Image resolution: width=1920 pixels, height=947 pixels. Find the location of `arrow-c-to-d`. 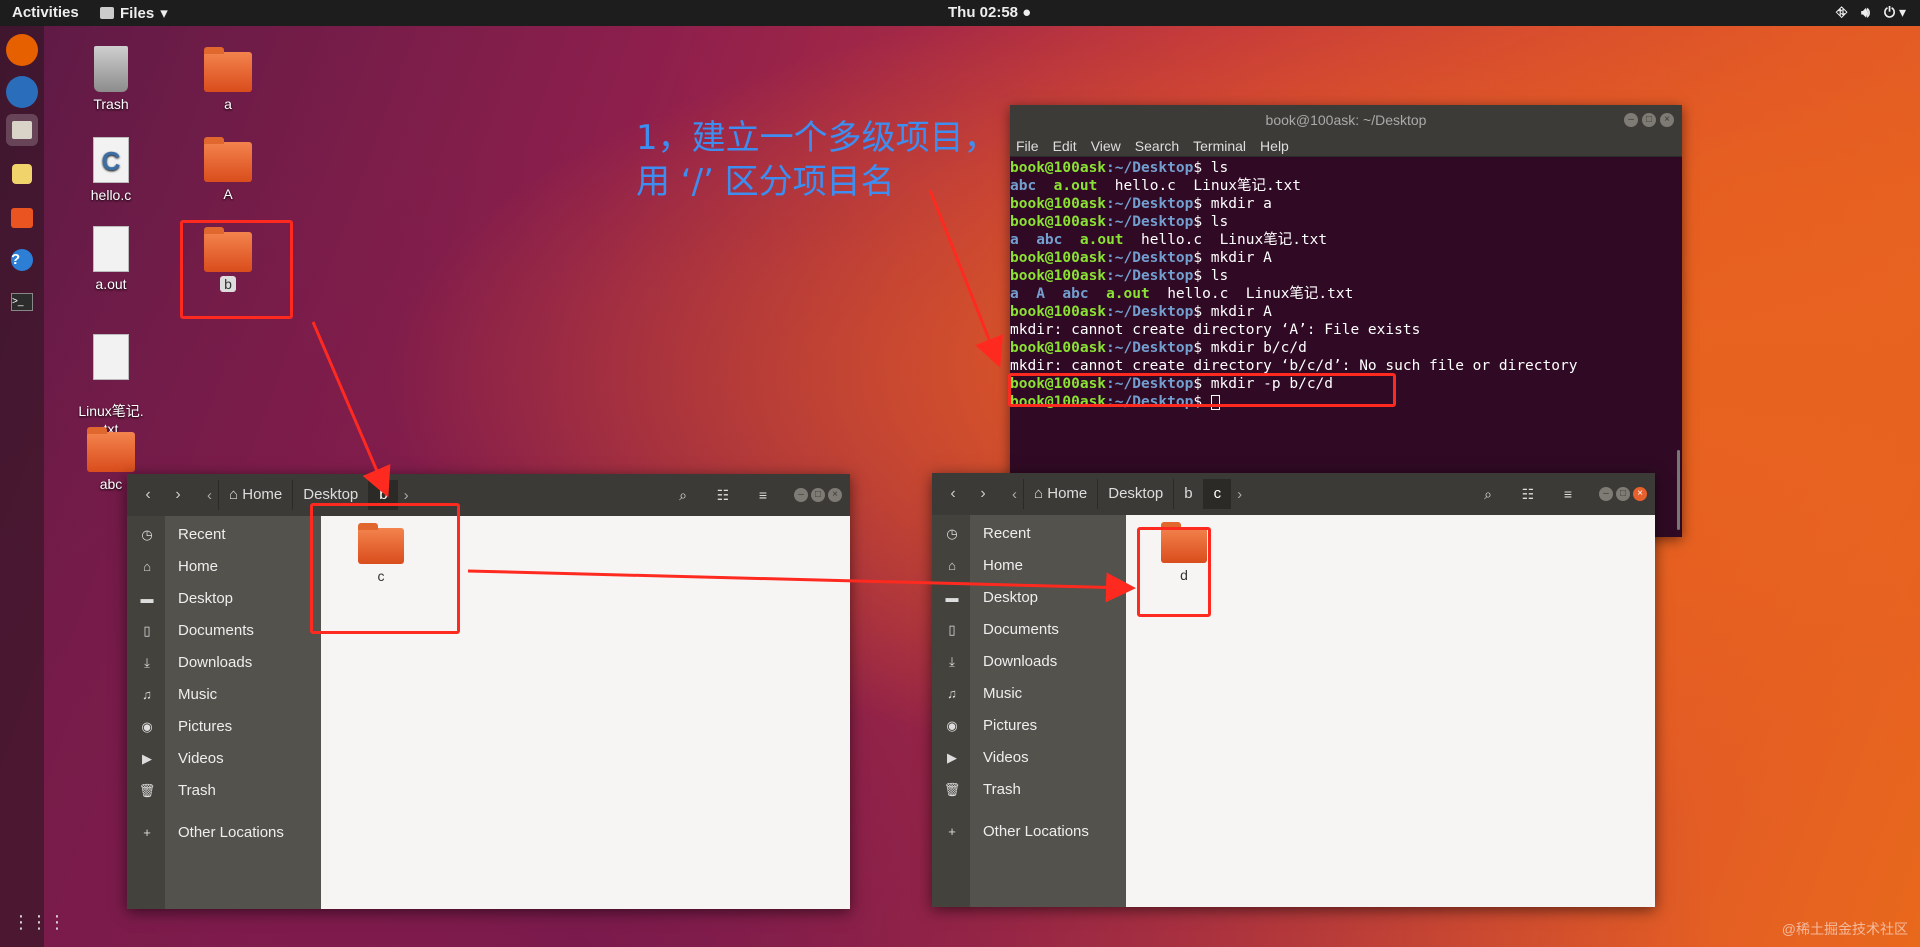

arrow-c-to-d is located at coordinates (801, 586).